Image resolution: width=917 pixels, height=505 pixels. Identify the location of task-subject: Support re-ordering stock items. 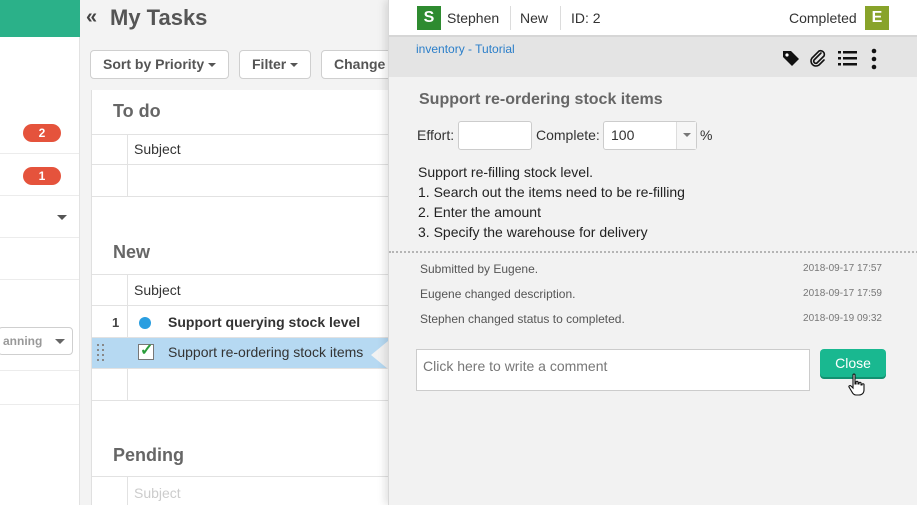
(265, 352).